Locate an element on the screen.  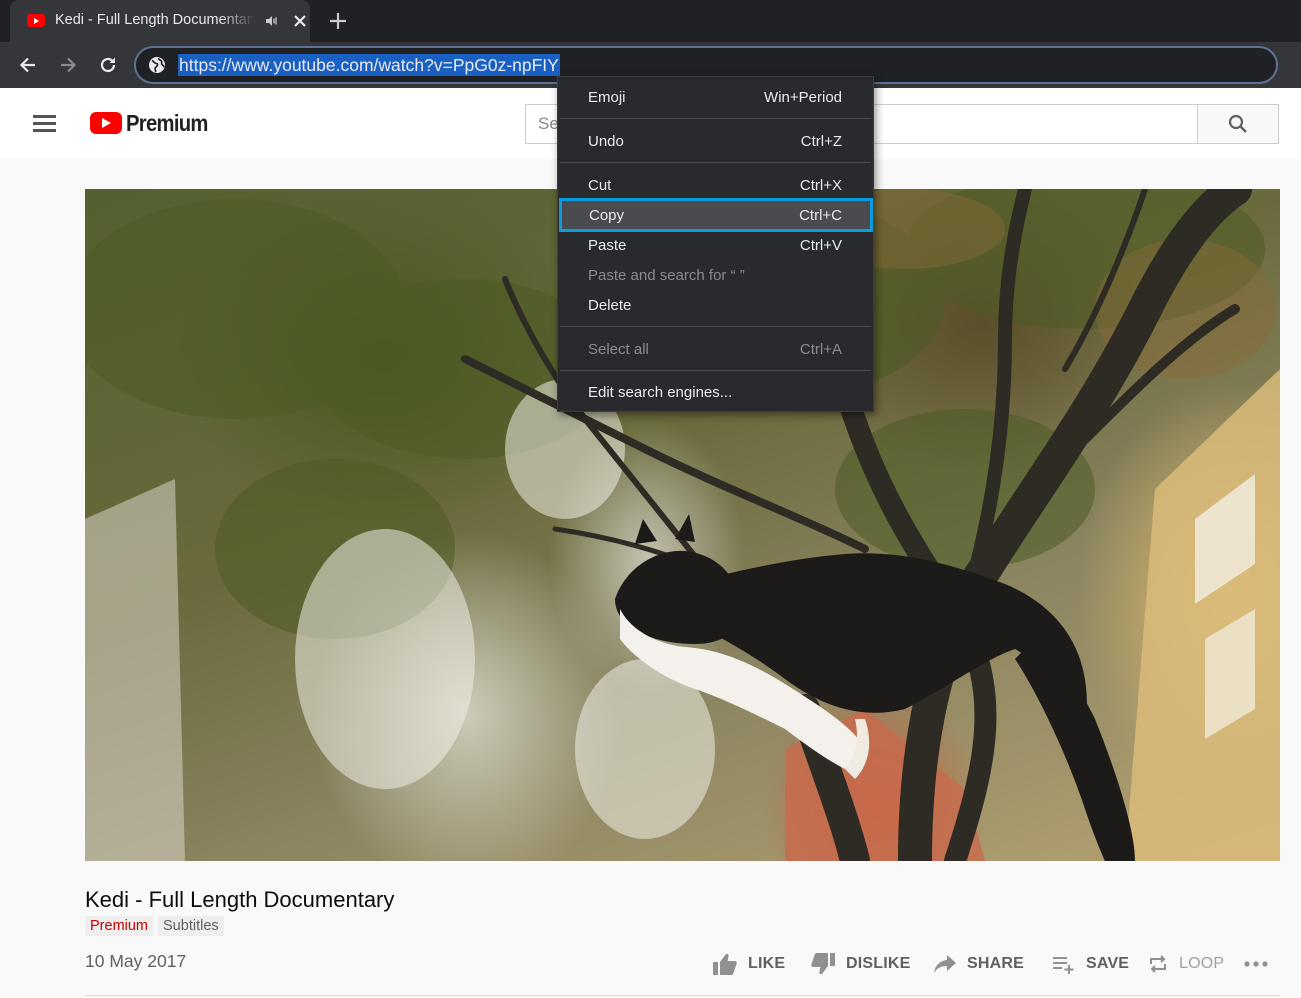
playlist-add-icon is located at coordinates (1063, 965).